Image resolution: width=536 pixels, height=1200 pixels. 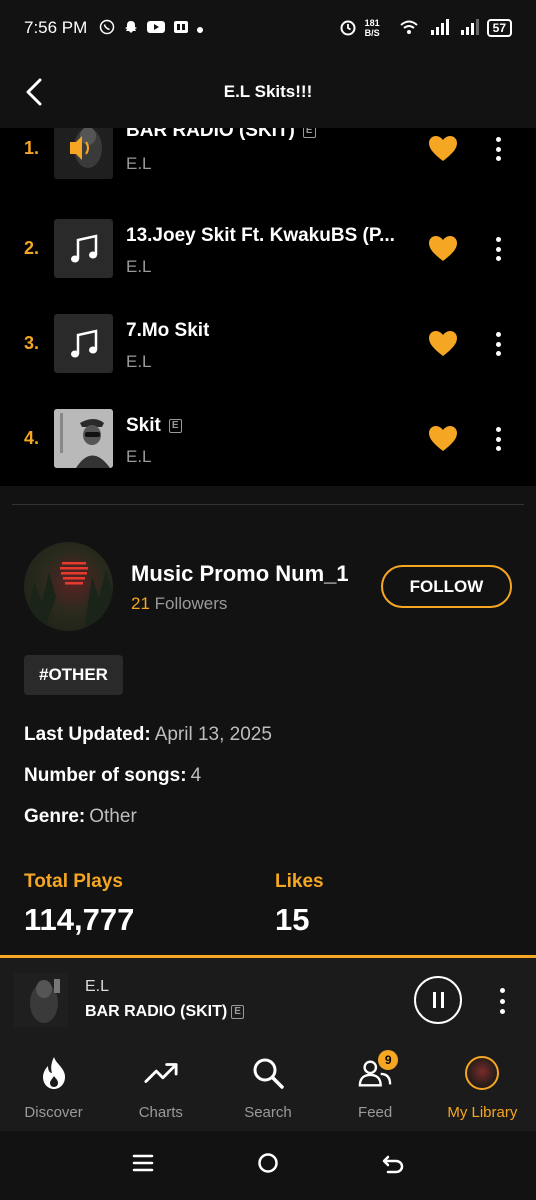 I want to click on recent-apps-icon, so click(x=143, y=1165).